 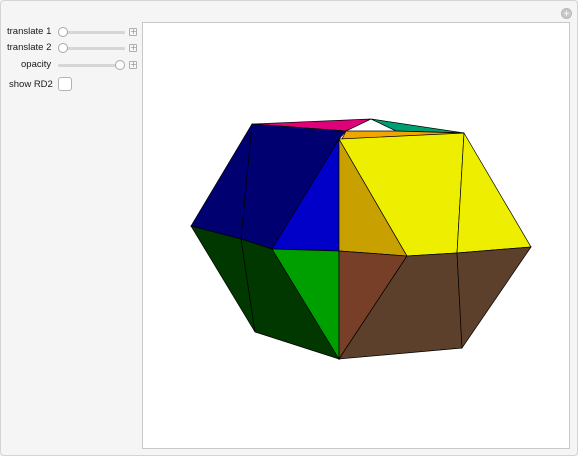 What do you see at coordinates (120, 65) in the screenshot?
I see `opacity-slider-thumb` at bounding box center [120, 65].